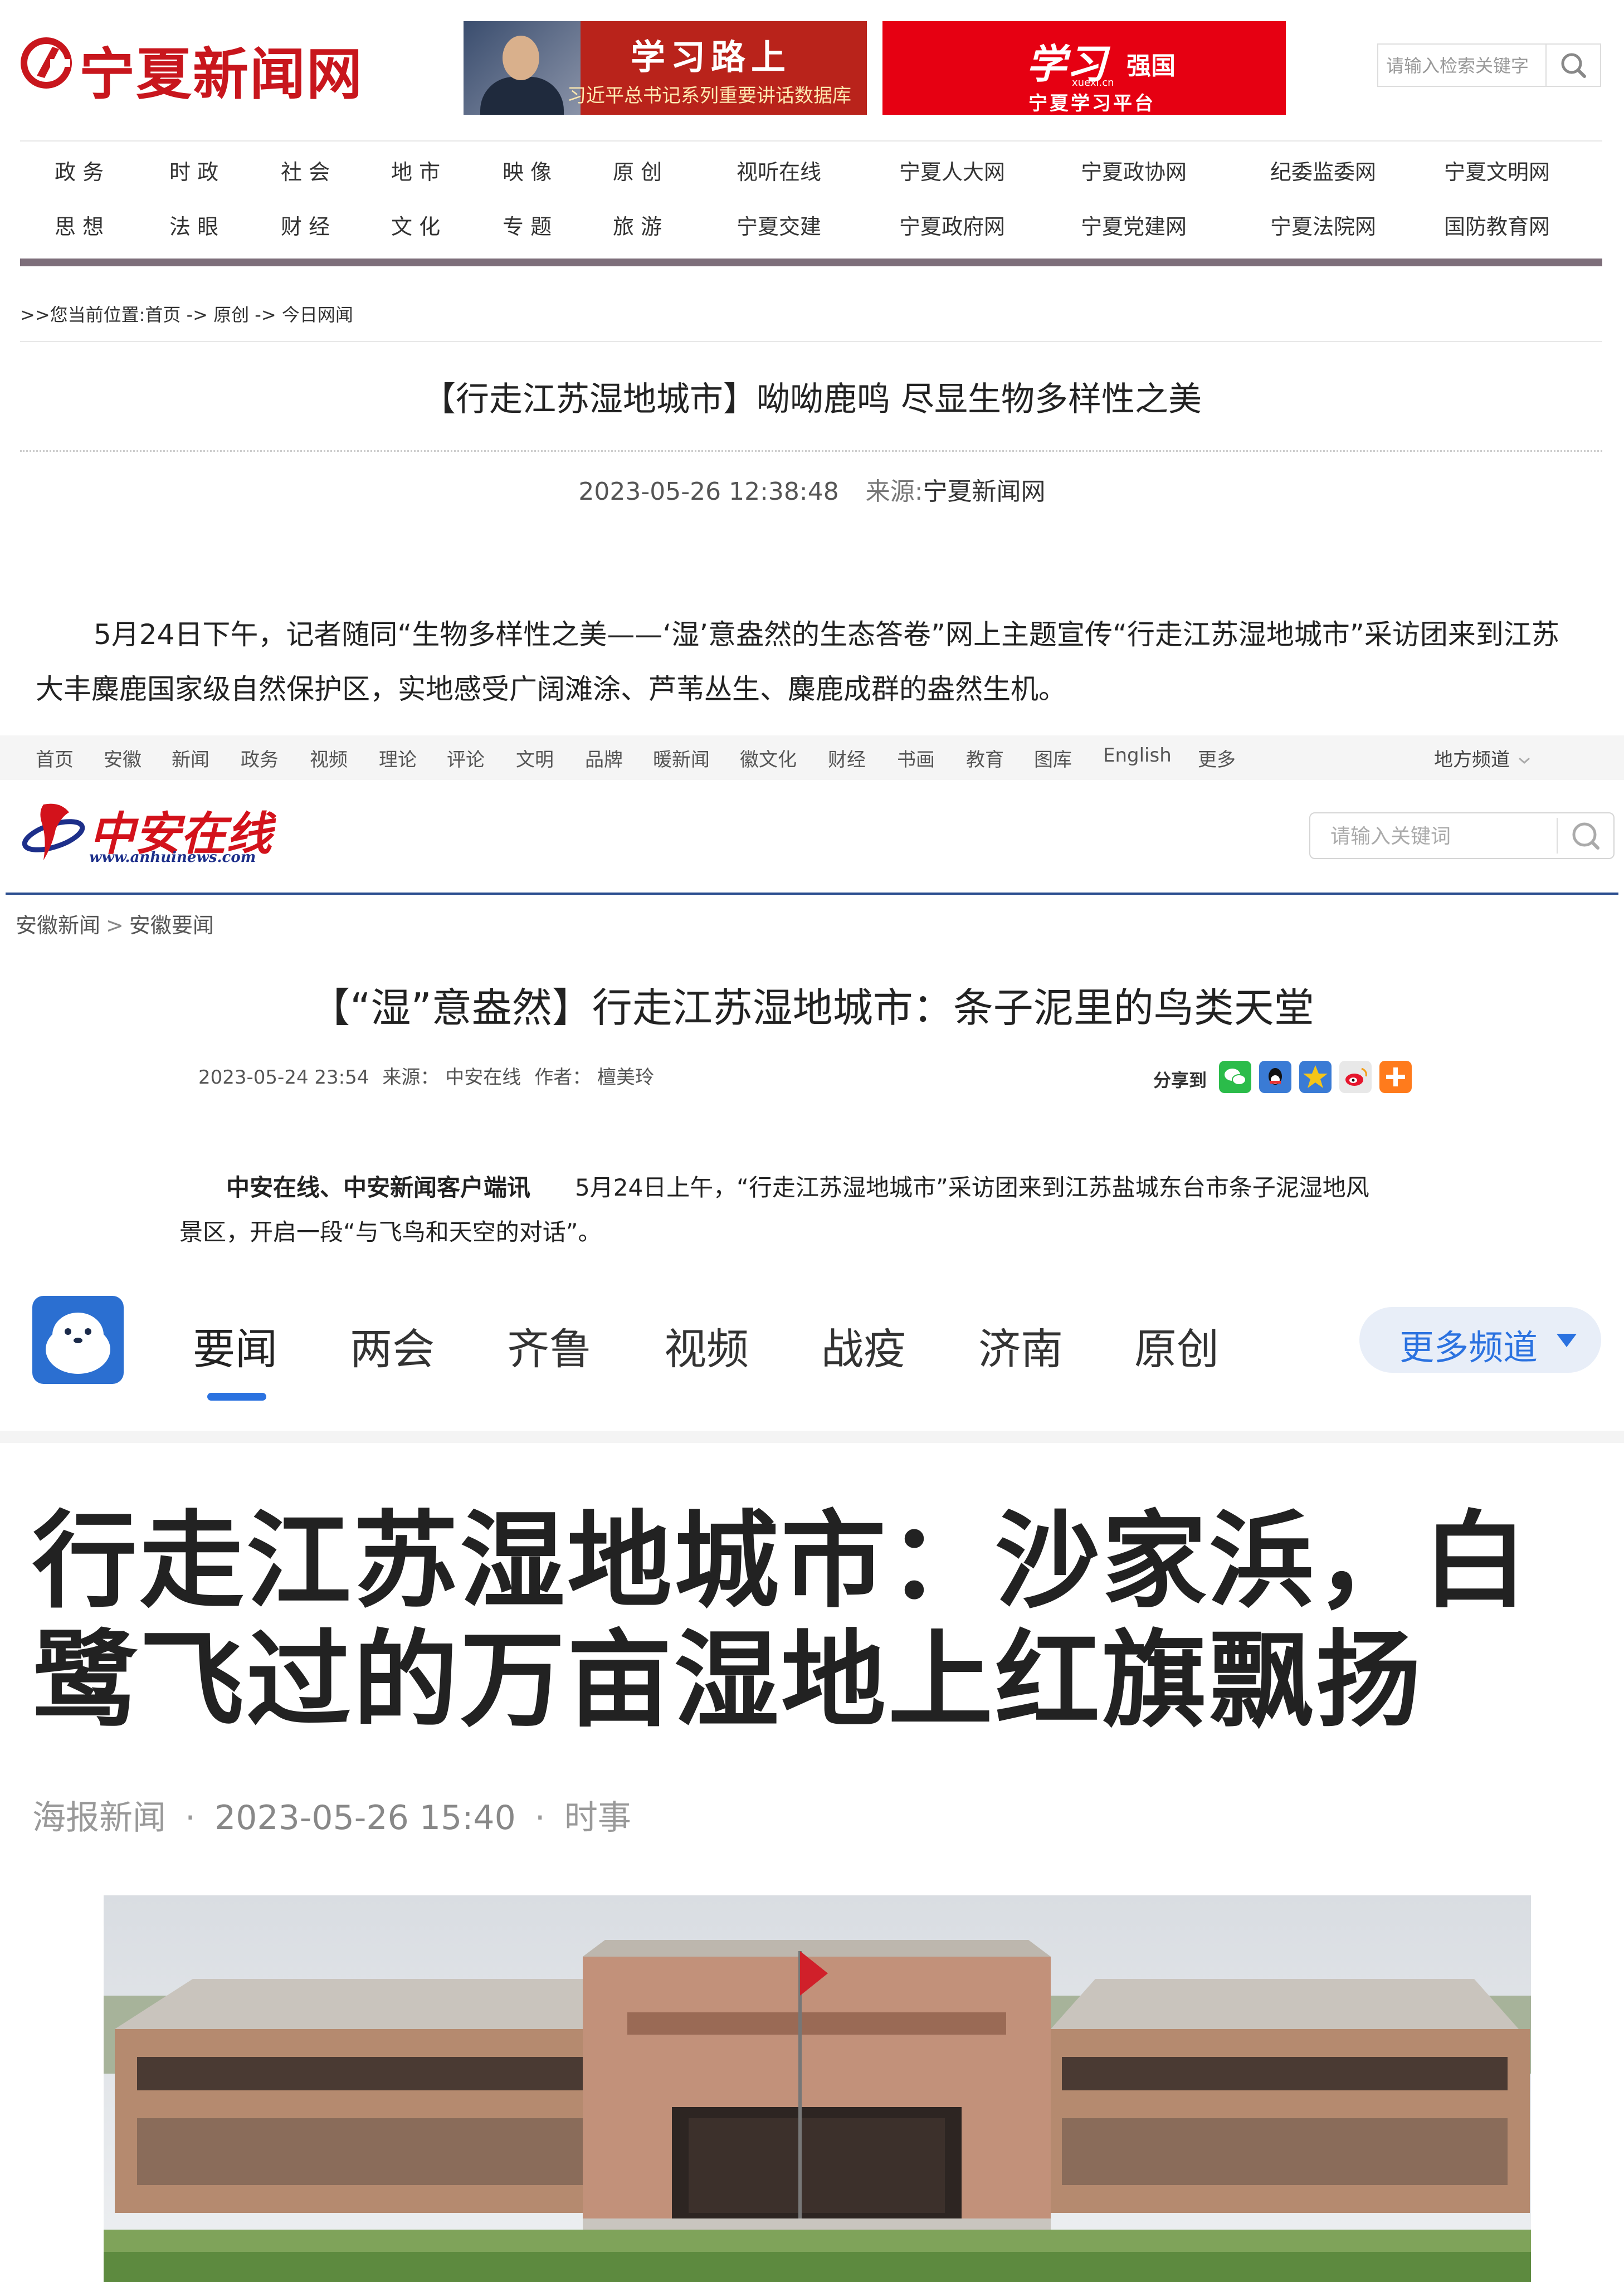  What do you see at coordinates (172, 857) in the screenshot?
I see `anhuinews-logo-url: www.anhuinews.com` at bounding box center [172, 857].